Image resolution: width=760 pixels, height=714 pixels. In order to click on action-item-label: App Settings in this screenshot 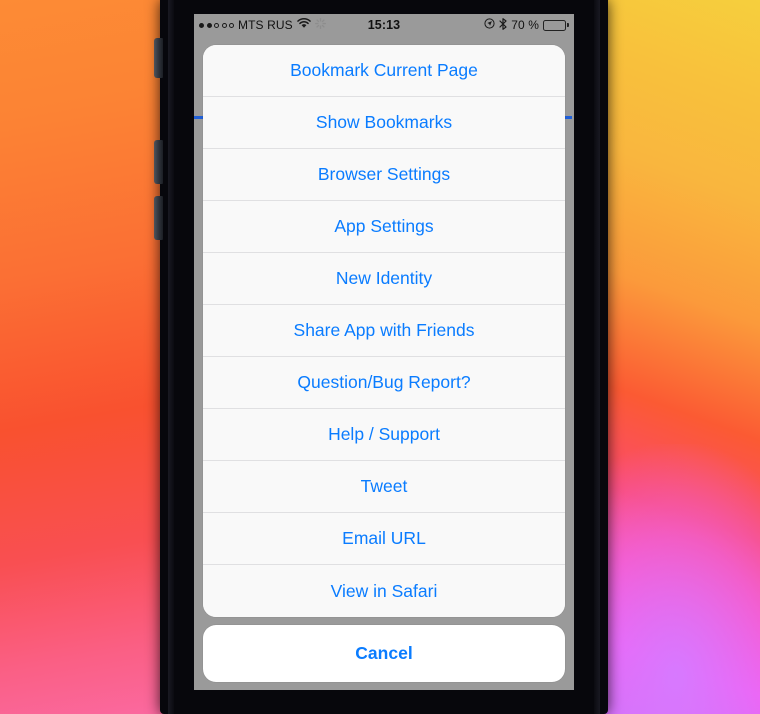, I will do `click(384, 226)`.